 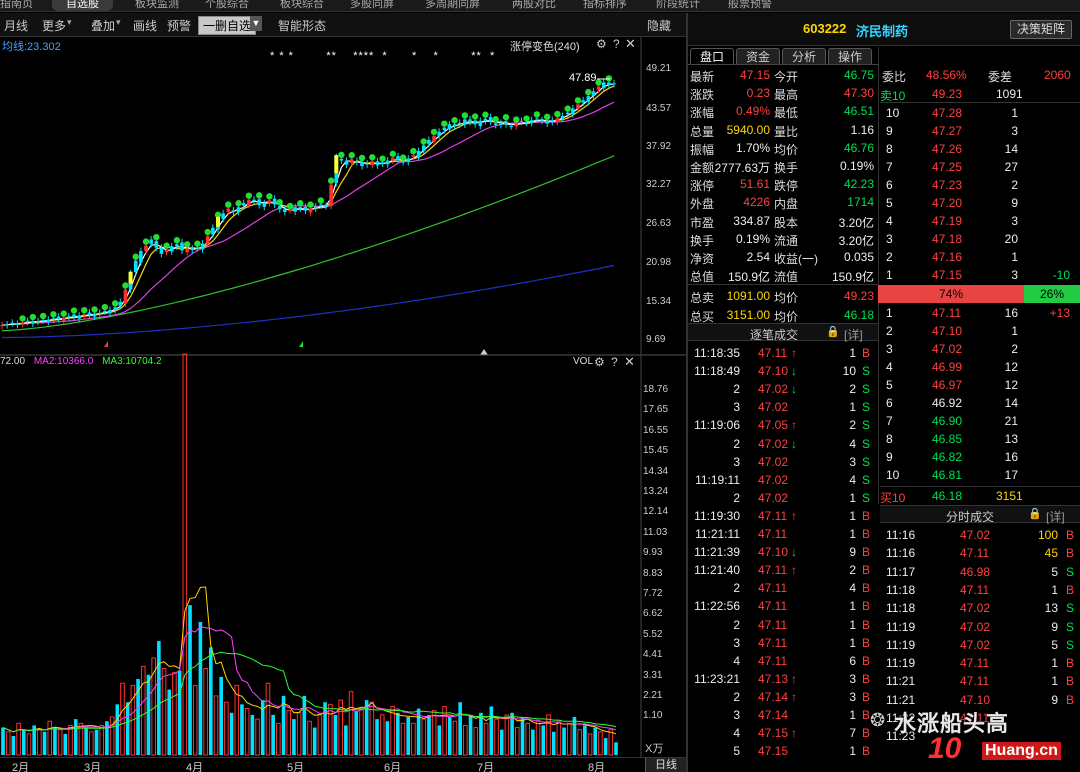 What do you see at coordinates (980, 681) in the screenshot?
I see `minute-row: 11:21 47.11 1 B` at bounding box center [980, 681].